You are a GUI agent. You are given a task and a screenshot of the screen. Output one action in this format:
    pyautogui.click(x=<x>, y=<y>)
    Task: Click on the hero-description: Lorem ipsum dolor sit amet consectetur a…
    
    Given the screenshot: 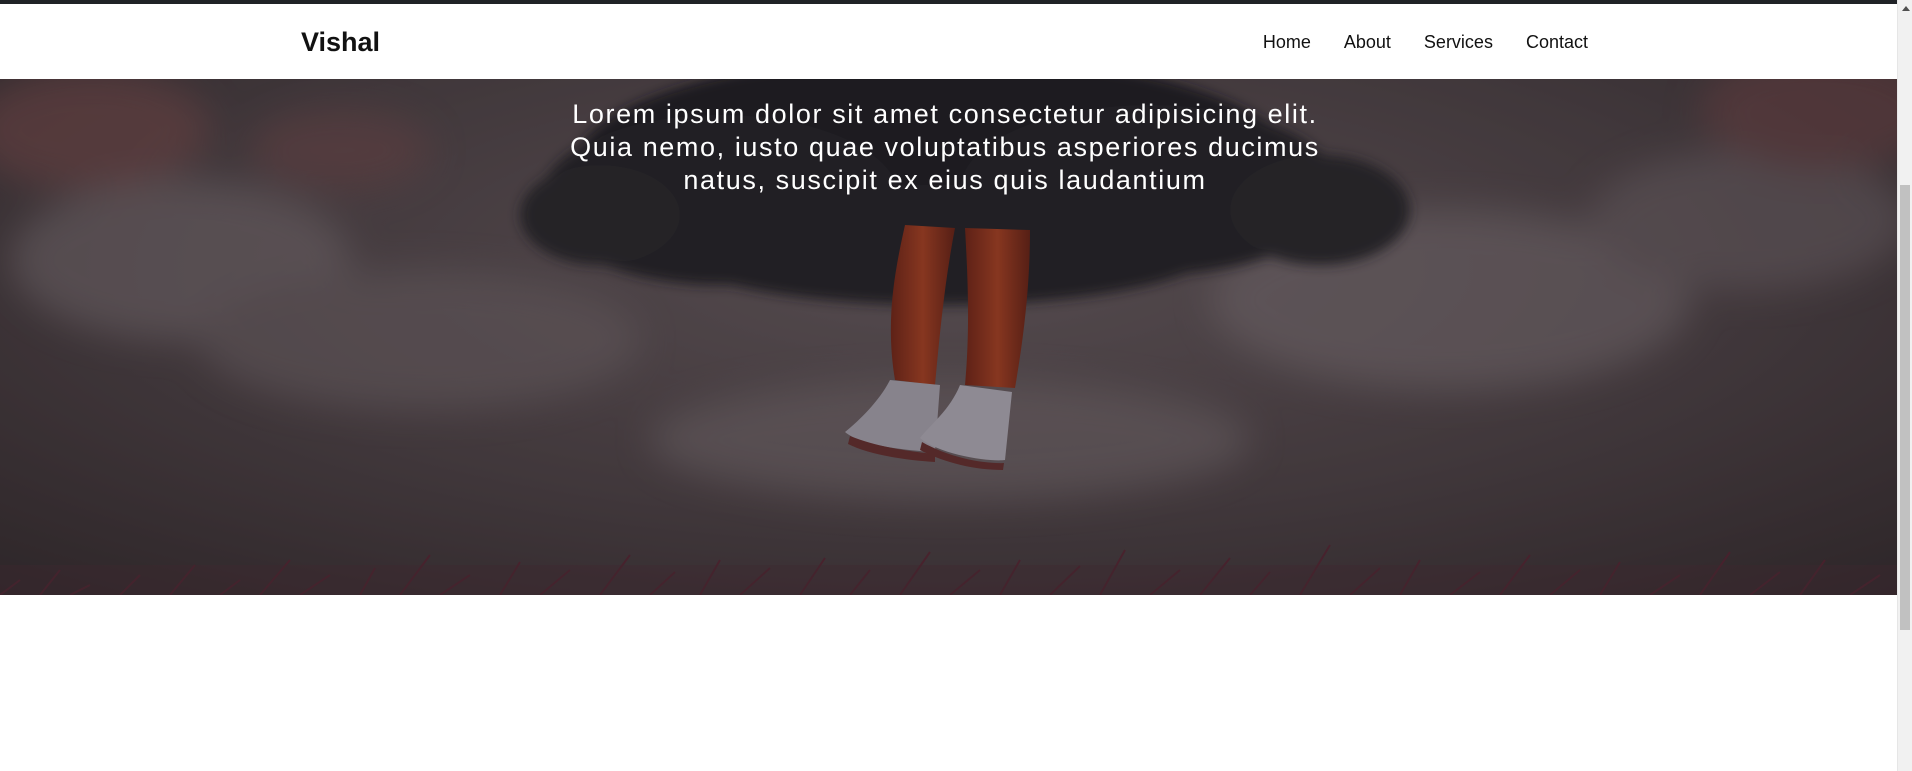 What is the action you would take?
    pyautogui.click(x=945, y=147)
    